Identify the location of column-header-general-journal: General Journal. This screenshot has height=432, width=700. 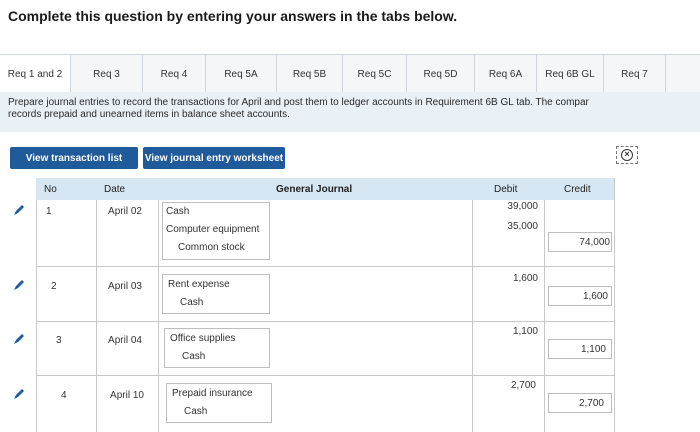
(314, 189).